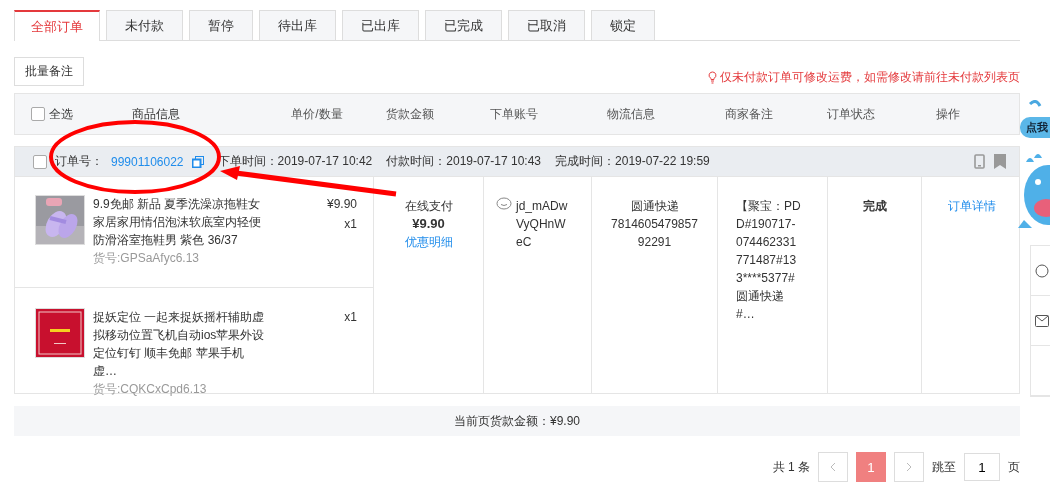  I want to click on tab: 已完成, so click(463, 25).